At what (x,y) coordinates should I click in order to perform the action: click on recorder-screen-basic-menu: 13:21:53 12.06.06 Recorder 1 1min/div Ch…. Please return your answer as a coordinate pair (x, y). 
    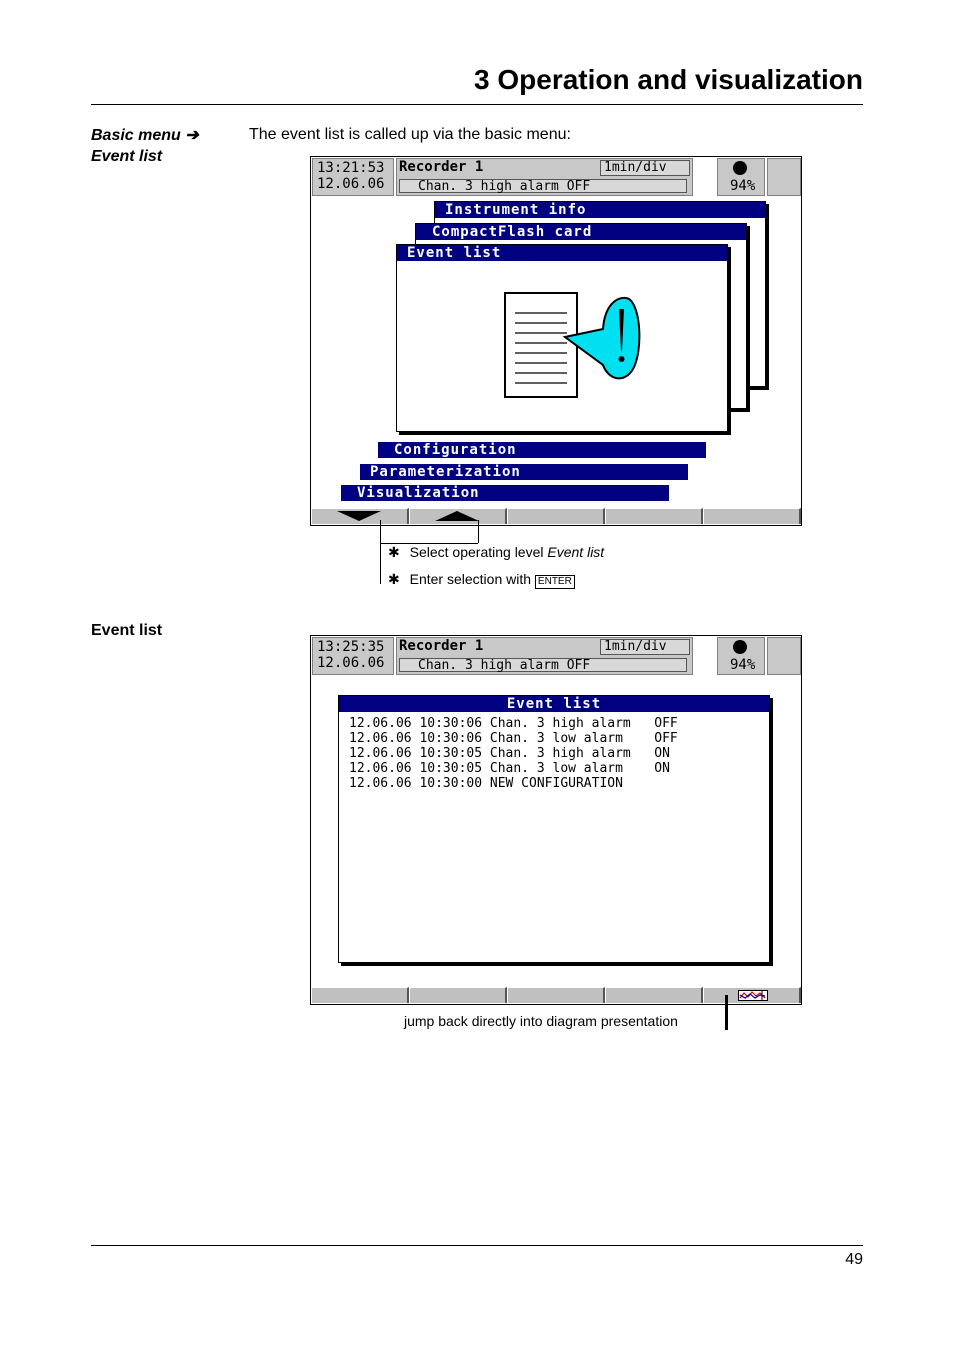
    Looking at the image, I should click on (556, 341).